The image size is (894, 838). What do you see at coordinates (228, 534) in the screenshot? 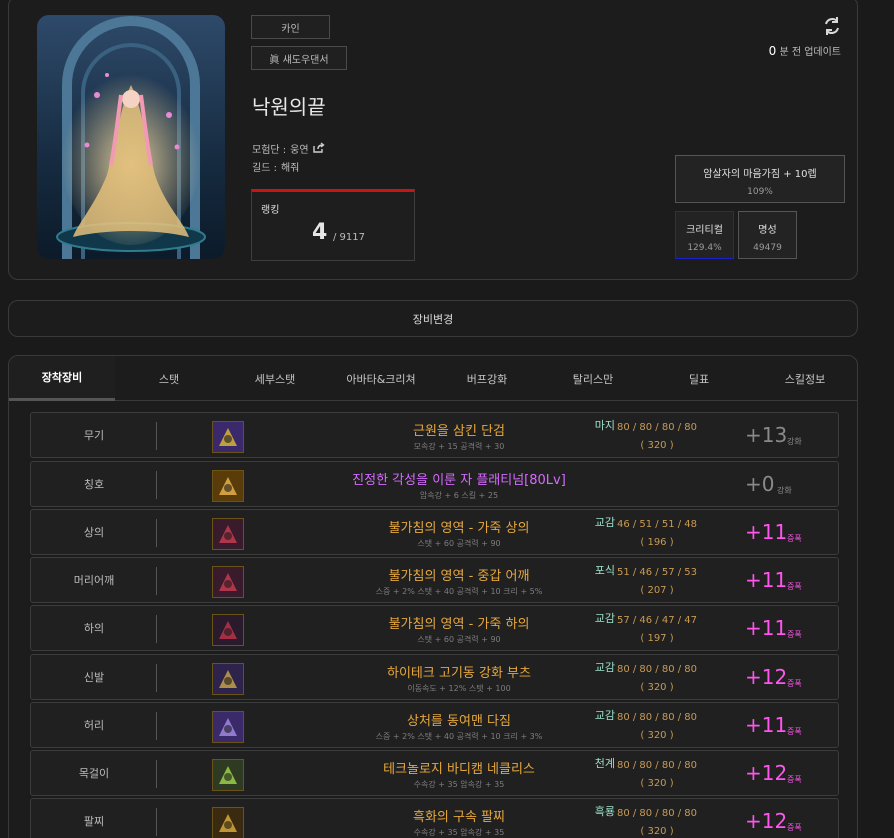
I see `top-icon` at bounding box center [228, 534].